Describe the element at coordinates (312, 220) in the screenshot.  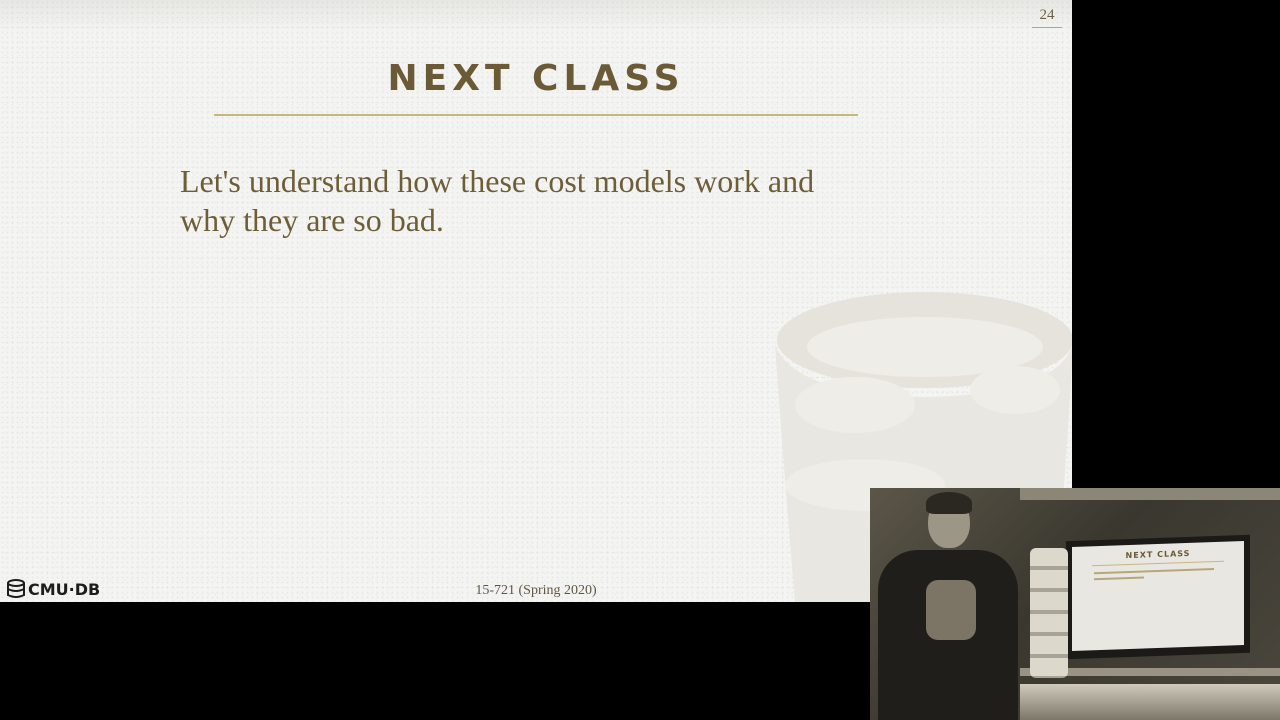
I see `body-line-2: why they are so bad.` at that location.